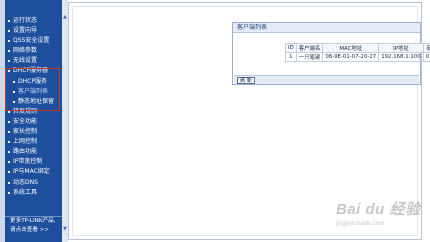 This screenshot has height=242, width=430. I want to click on sidebar-subitem-dhcp-service: DHCP服务, so click(33, 82).